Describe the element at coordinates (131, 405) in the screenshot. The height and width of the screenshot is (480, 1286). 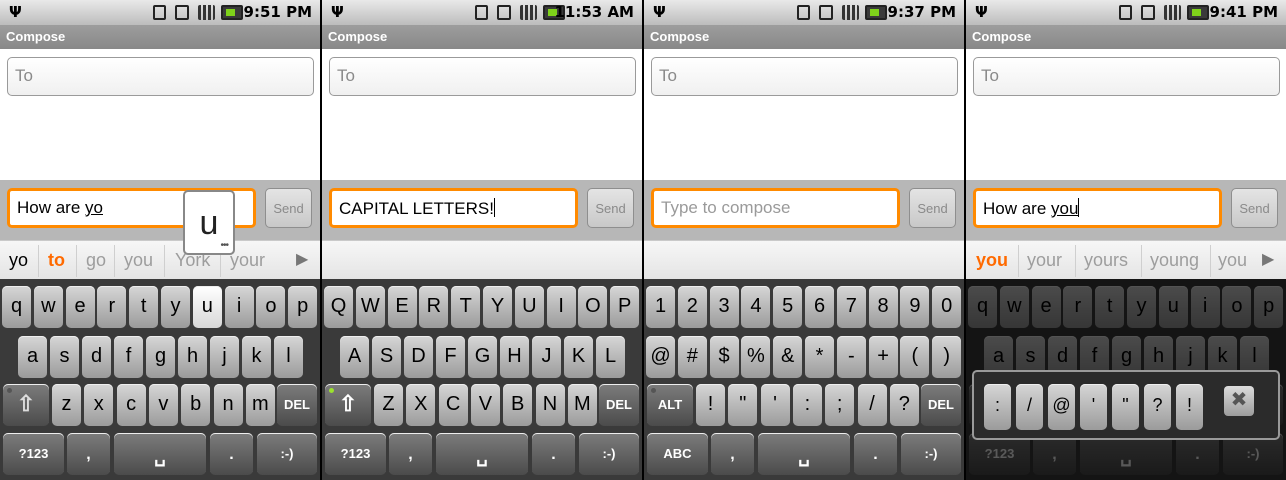
I see `key-c: c` at that location.